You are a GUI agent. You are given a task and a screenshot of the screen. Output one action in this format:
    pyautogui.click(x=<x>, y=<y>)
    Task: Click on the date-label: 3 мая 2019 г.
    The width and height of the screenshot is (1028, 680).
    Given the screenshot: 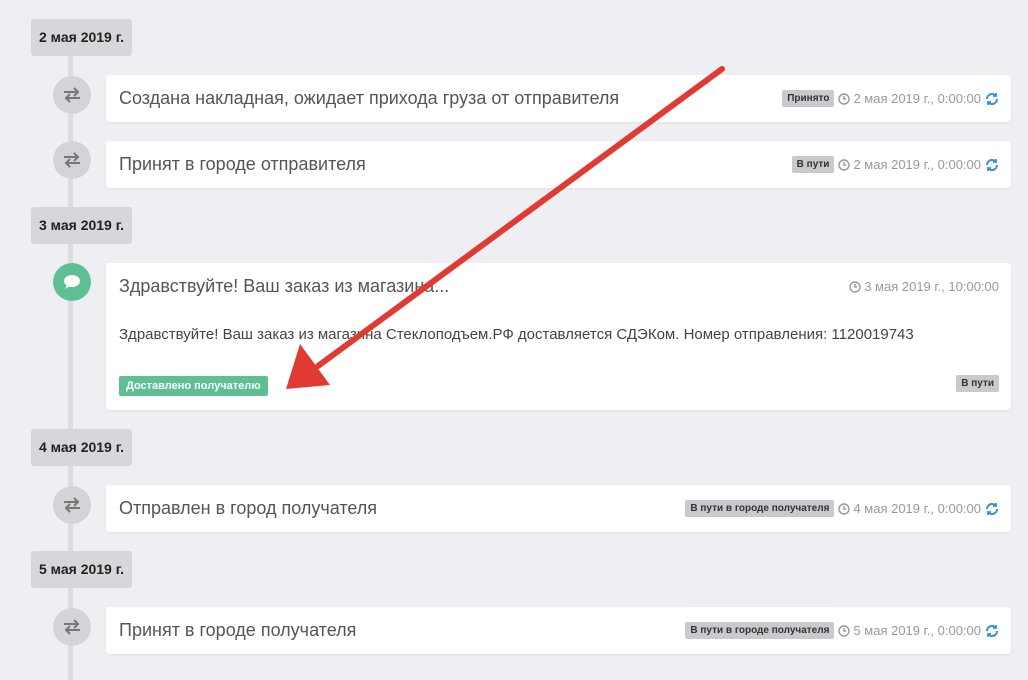 What is the action you would take?
    pyautogui.click(x=82, y=225)
    